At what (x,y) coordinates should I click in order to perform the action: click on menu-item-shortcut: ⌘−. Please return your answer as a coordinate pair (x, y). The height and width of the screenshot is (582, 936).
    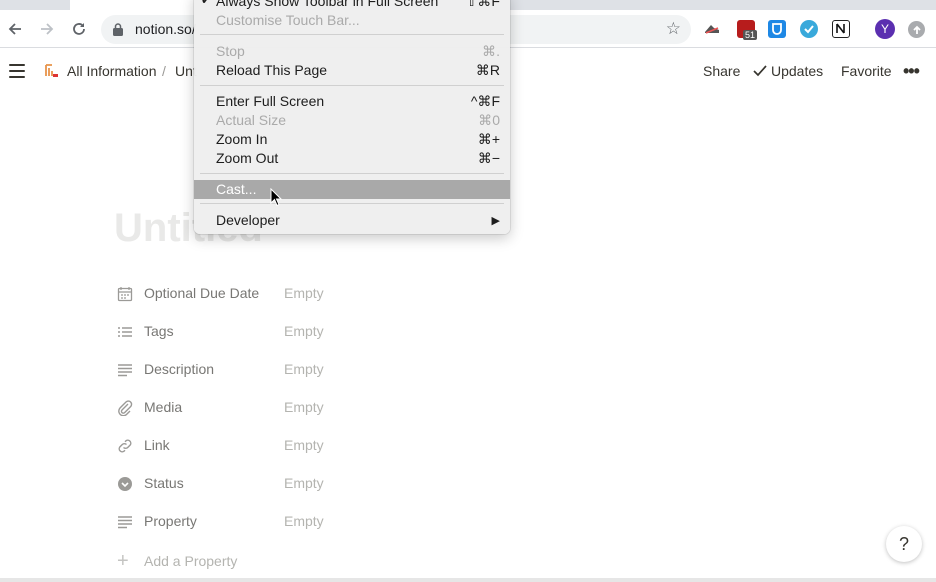
    Looking at the image, I should click on (488, 158).